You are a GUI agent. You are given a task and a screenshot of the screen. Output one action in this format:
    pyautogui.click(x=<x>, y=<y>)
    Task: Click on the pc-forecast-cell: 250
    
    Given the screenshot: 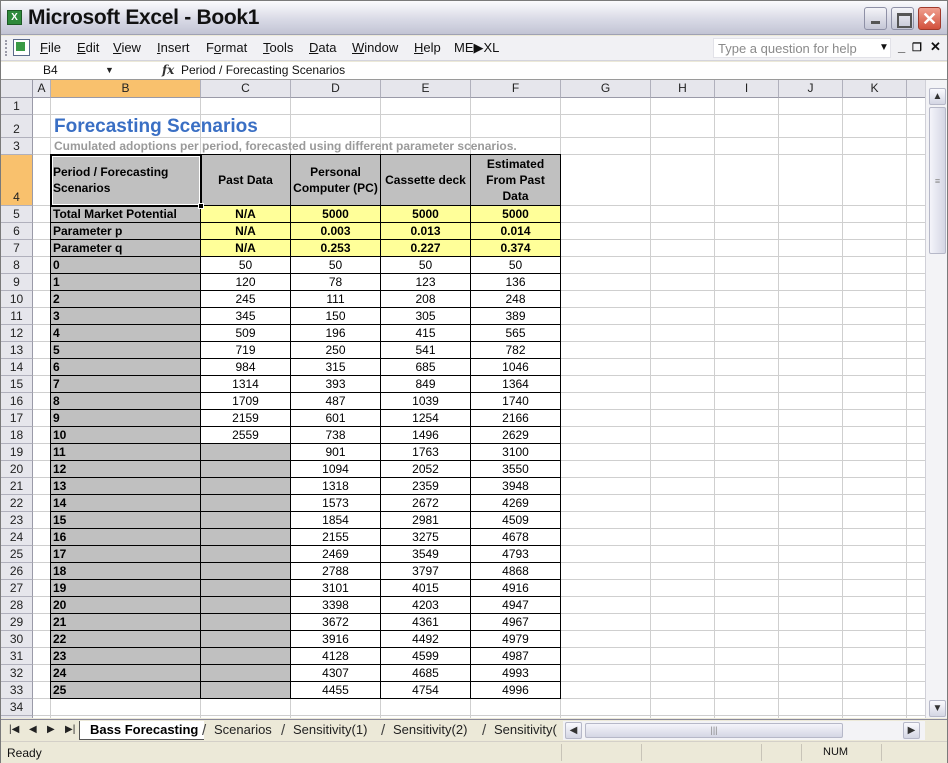 What is the action you would take?
    pyautogui.click(x=335, y=350)
    